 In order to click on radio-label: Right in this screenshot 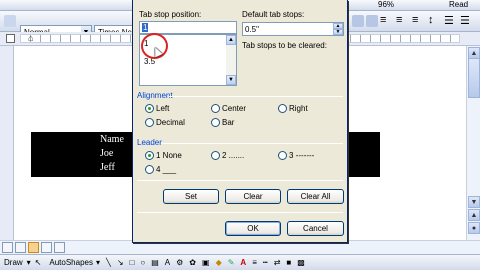, I will do `click(298, 108)`.